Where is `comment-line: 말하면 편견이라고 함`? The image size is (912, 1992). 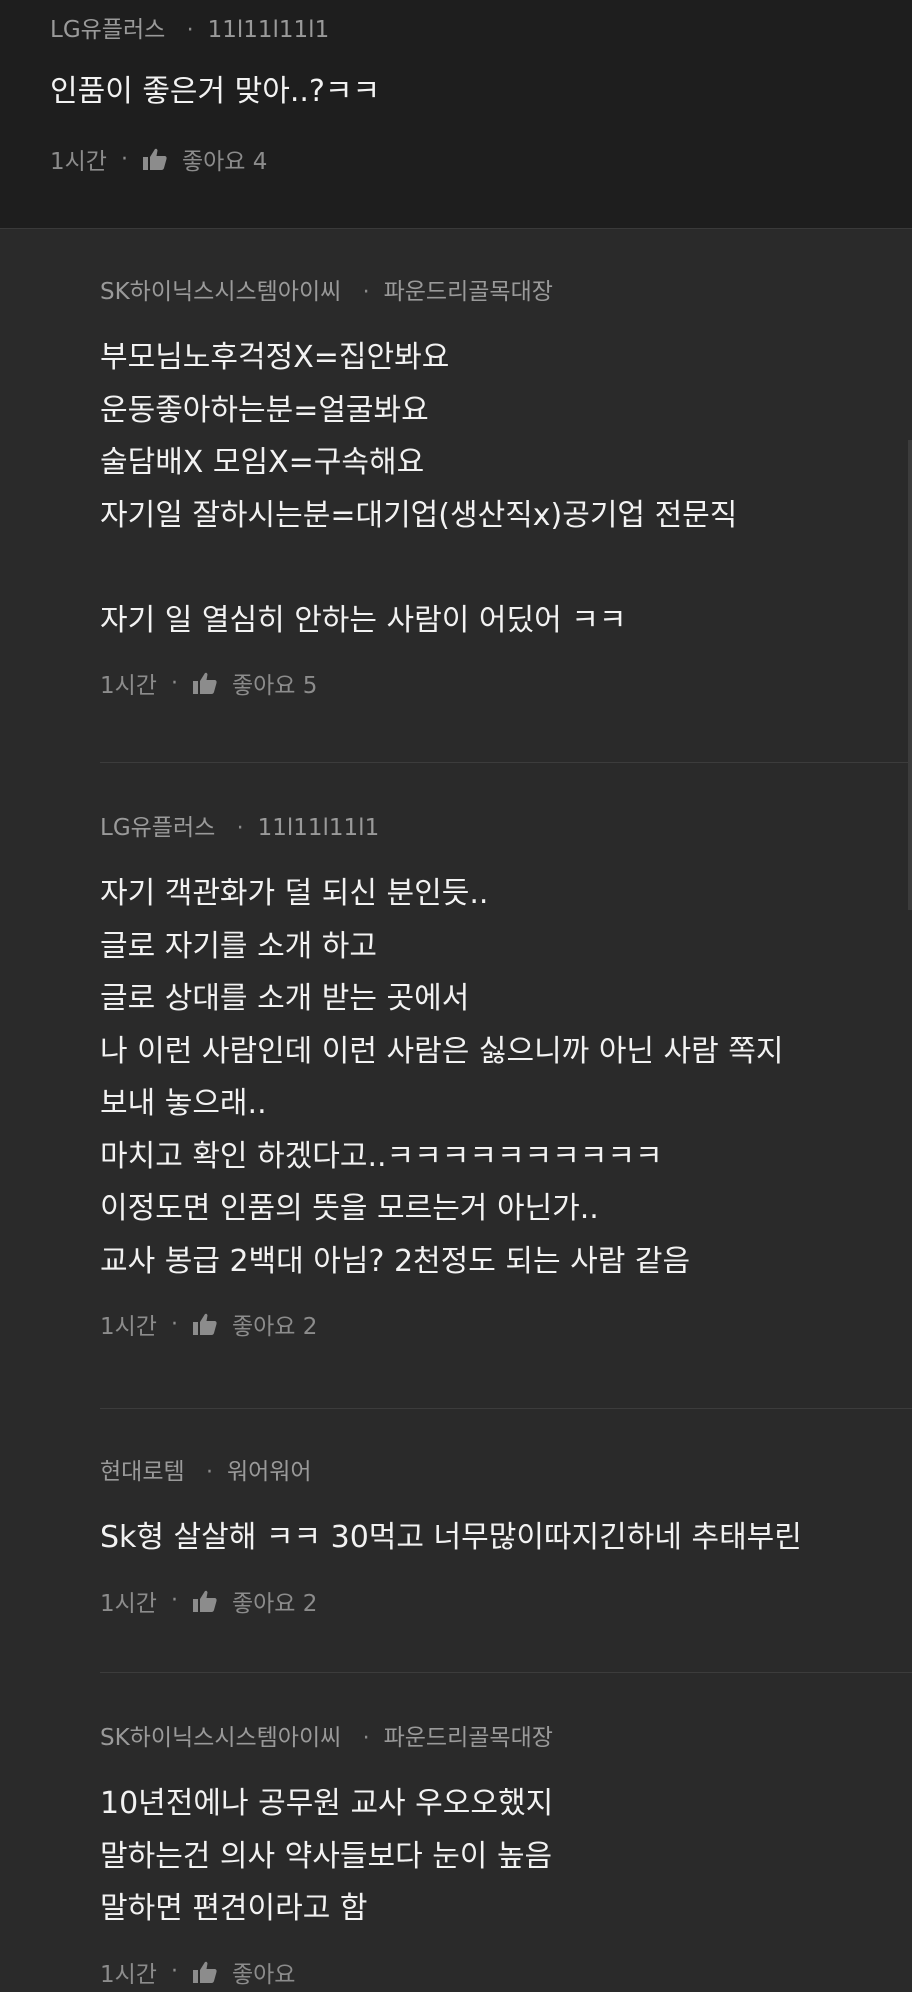 comment-line: 말하면 편견이라고 함 is located at coordinates (234, 1908).